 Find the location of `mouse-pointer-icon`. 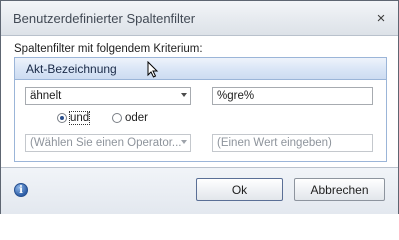

mouse-pointer-icon is located at coordinates (153, 69).